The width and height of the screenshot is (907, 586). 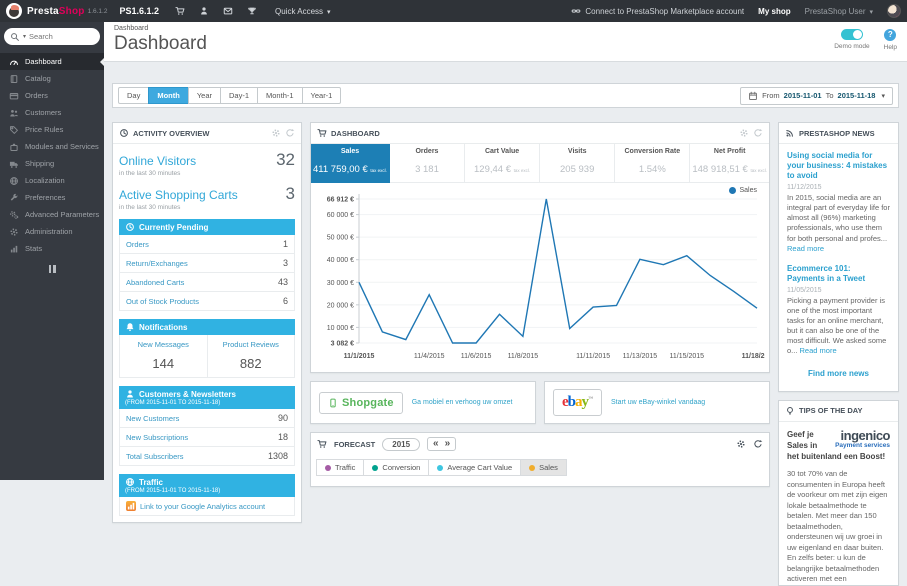 What do you see at coordinates (52, 95) in the screenshot?
I see `sidebar-item-orders: Orders` at bounding box center [52, 95].